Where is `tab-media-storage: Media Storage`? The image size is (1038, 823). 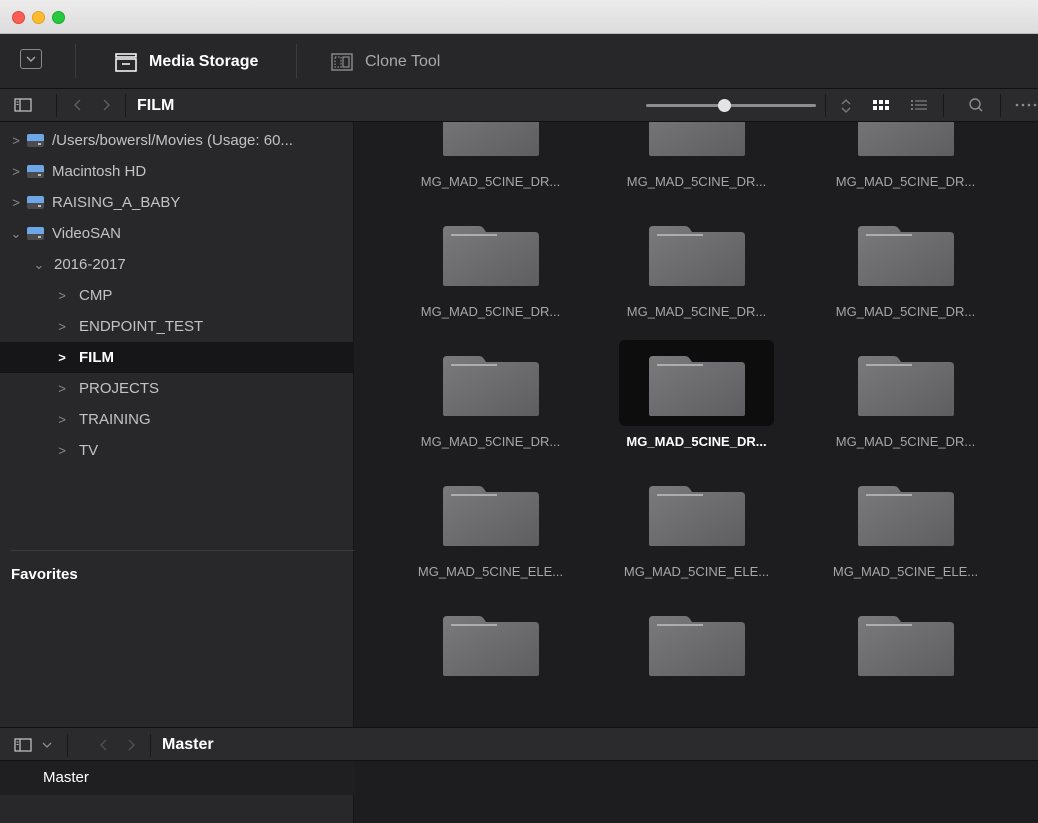
tab-media-storage: Media Storage is located at coordinates (186, 61).